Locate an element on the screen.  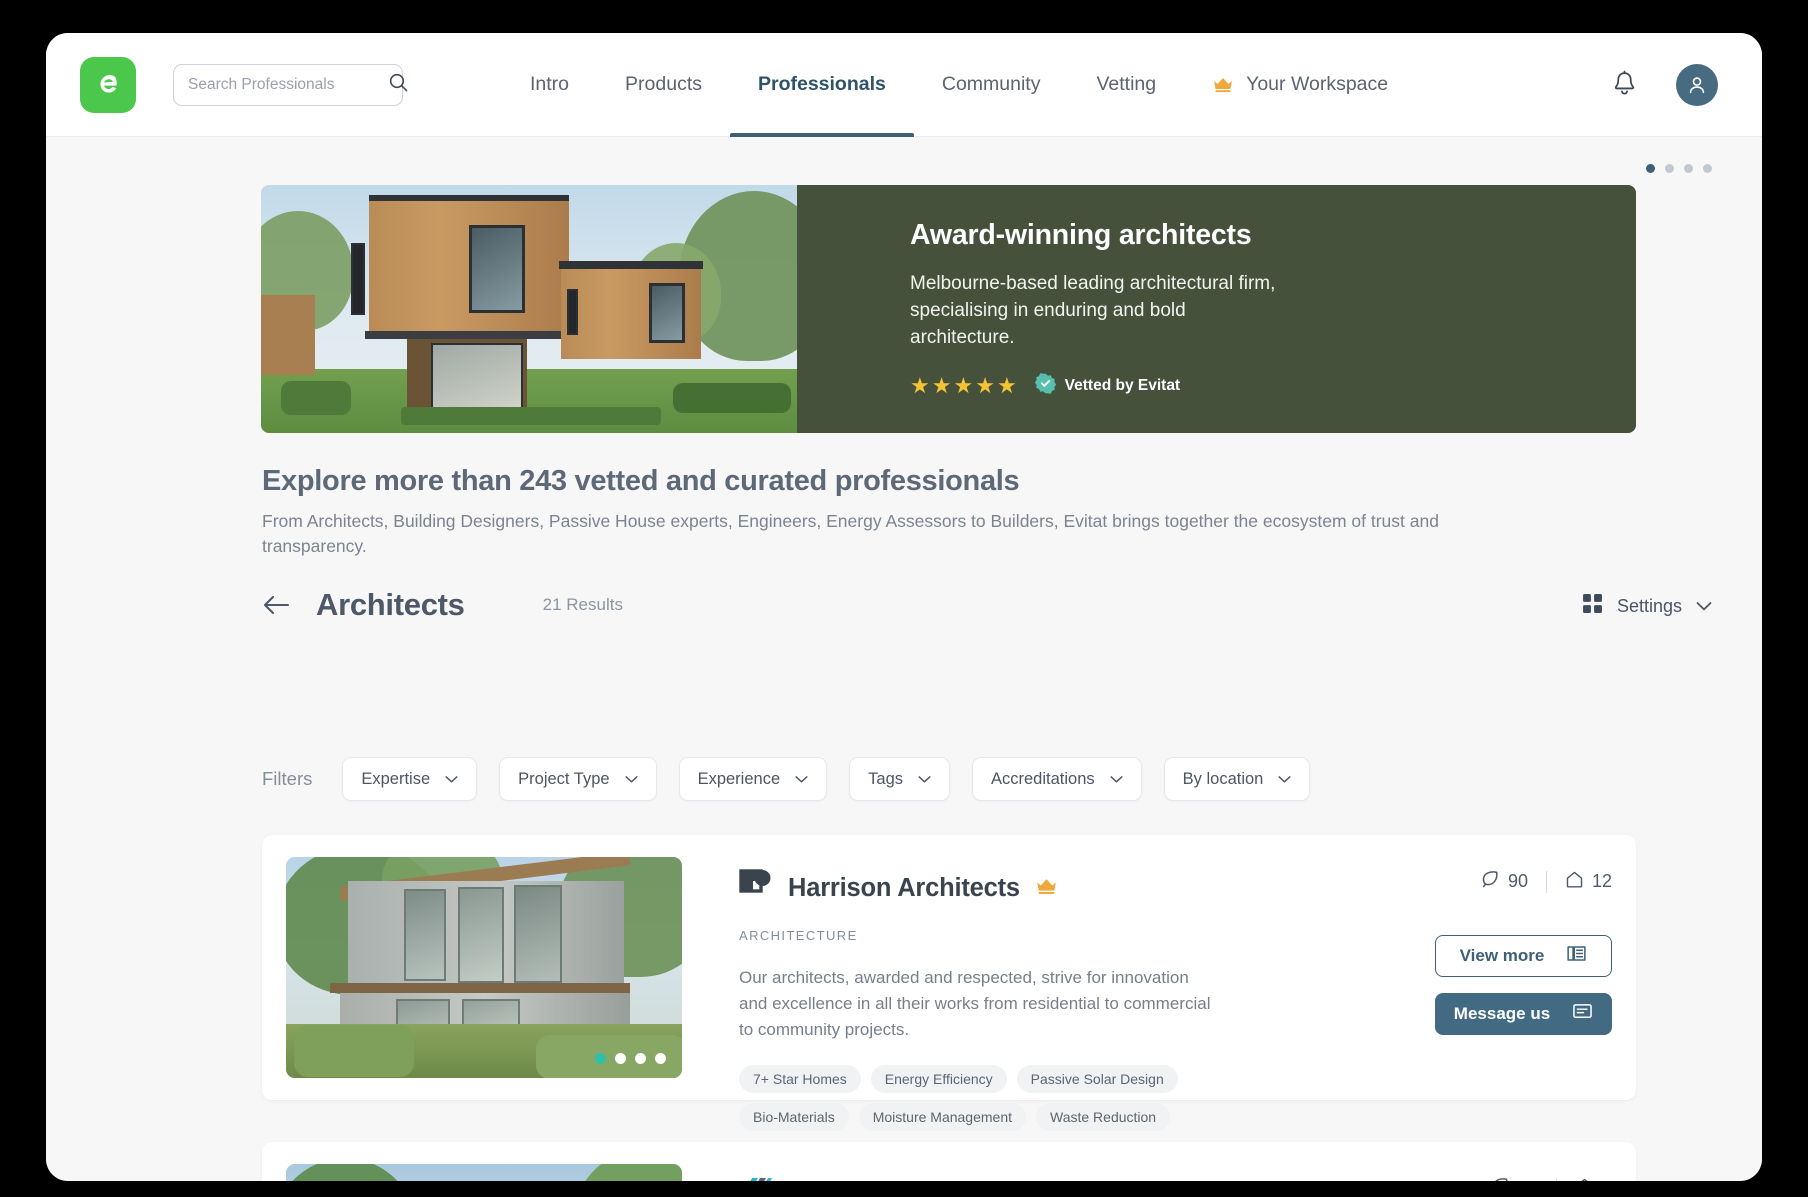
nav-label: Products is located at coordinates (663, 84).